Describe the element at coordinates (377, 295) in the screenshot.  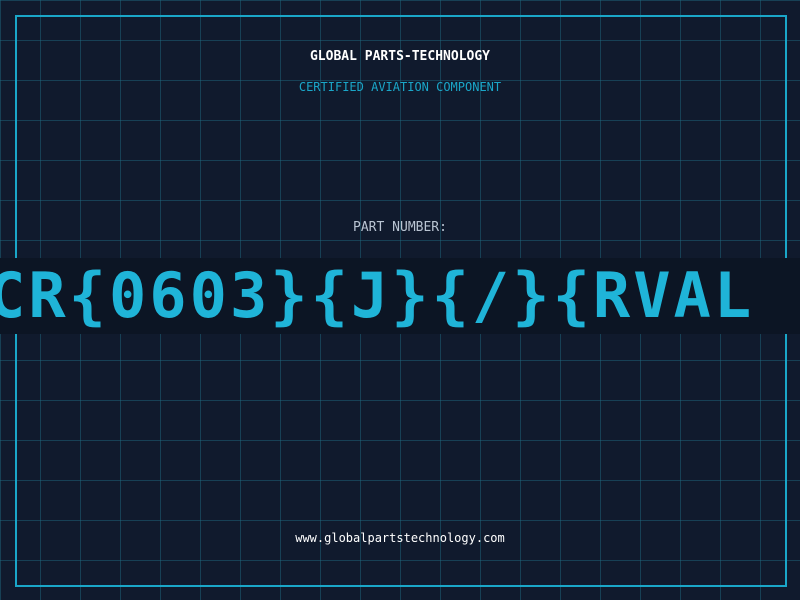
I see `part-number-value: CR{0603}{J}{/}{RVAL` at that location.